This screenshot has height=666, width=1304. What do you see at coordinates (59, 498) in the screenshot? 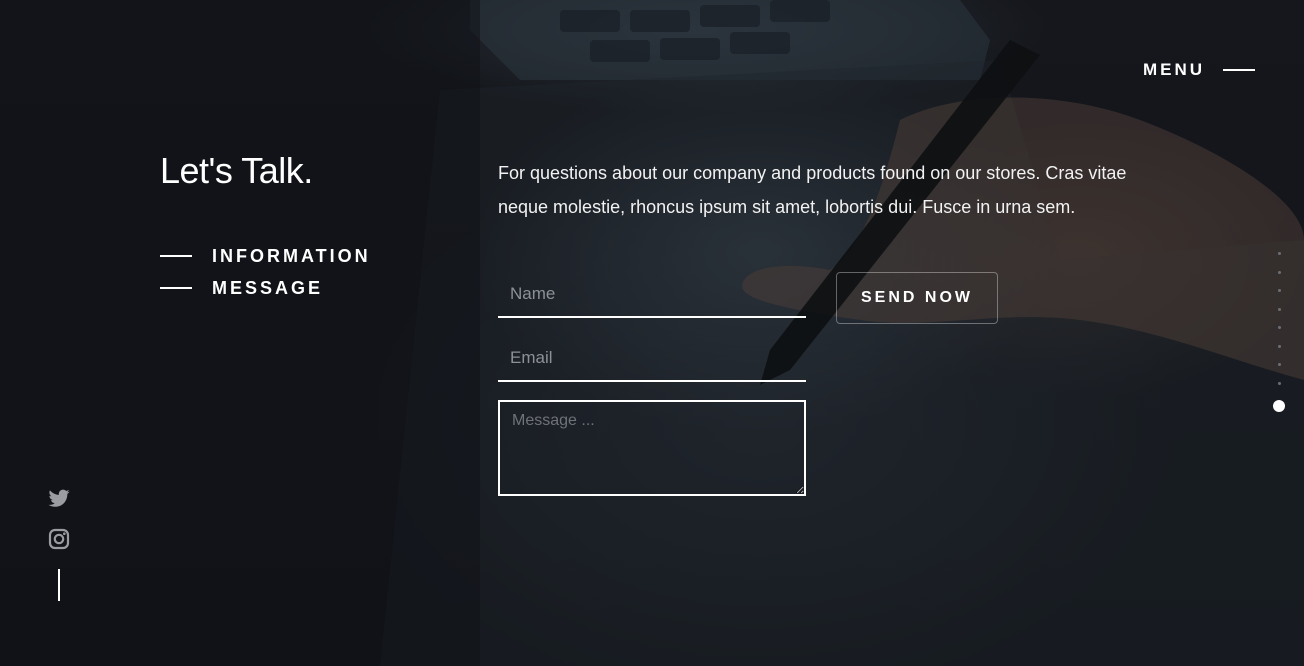
I see `twitter-icon` at bounding box center [59, 498].